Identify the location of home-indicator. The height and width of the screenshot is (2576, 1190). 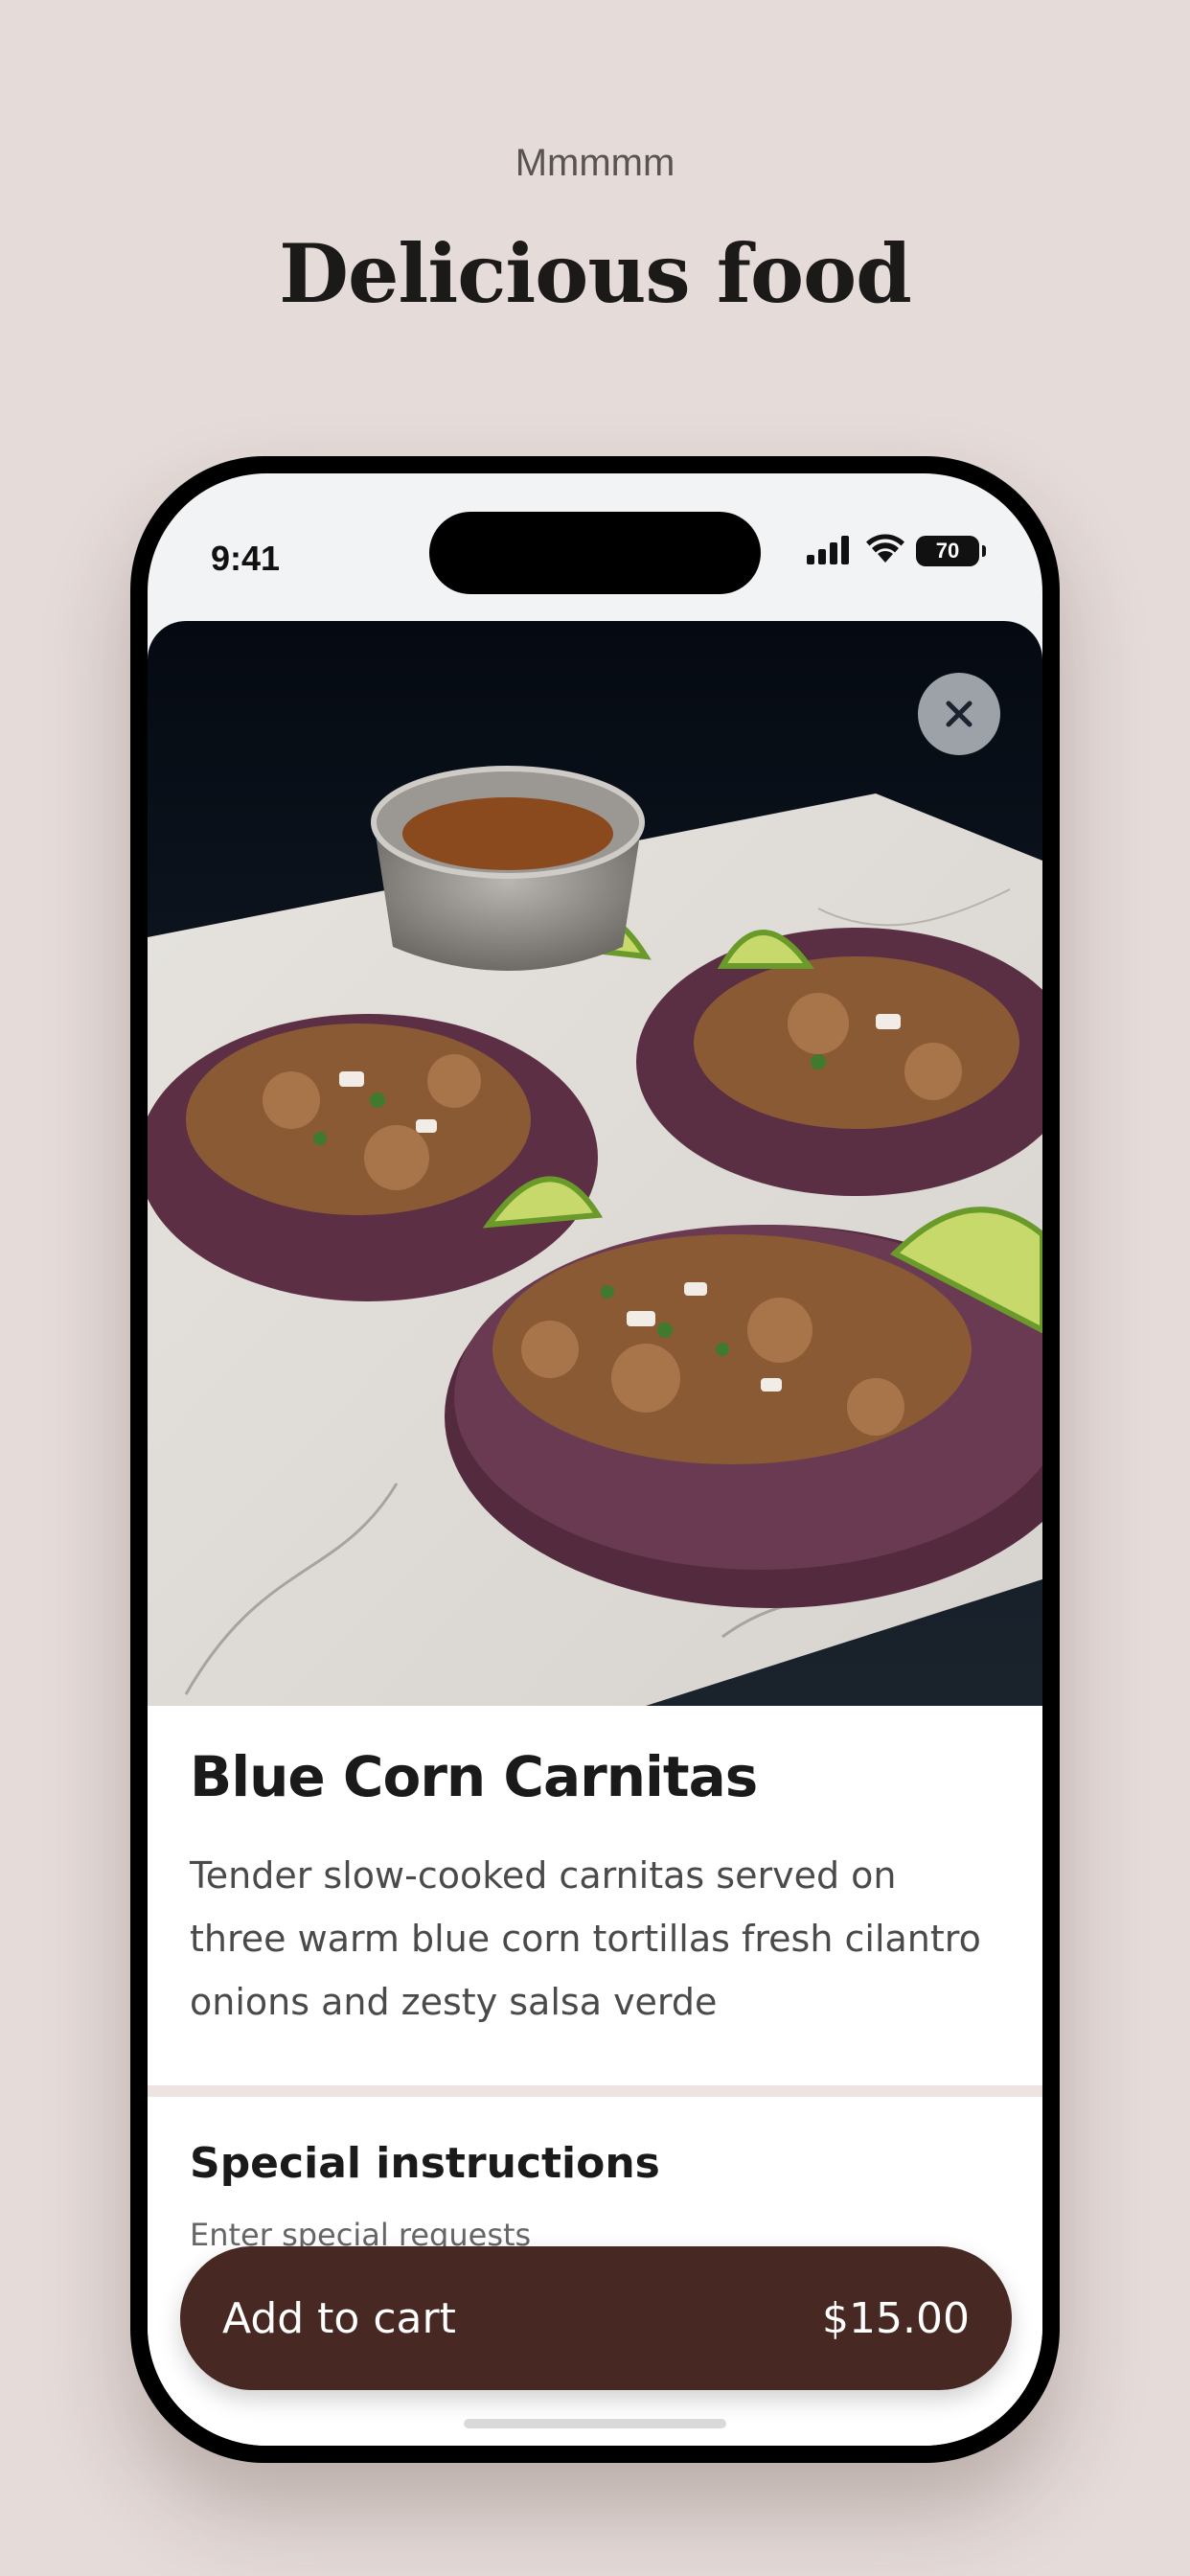
(595, 2423).